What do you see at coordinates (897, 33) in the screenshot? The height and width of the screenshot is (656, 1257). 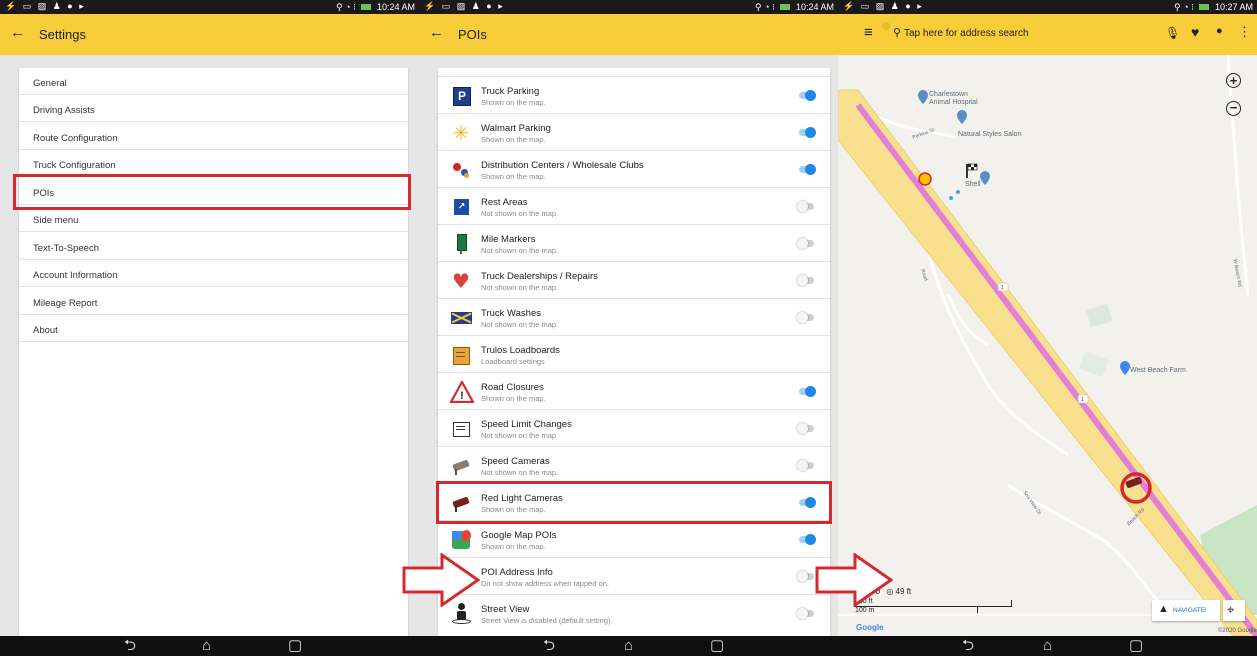 I see `search-icon: ⚲` at bounding box center [897, 33].